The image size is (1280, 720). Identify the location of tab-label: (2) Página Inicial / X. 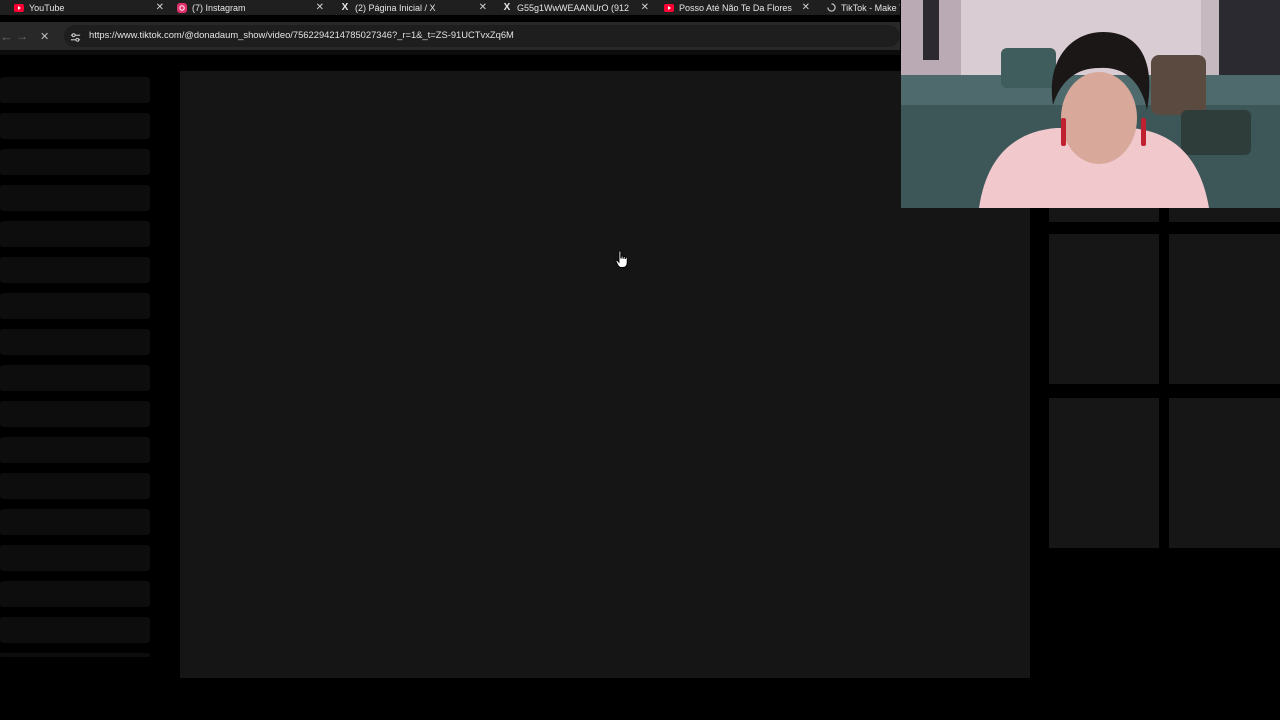
(395, 7).